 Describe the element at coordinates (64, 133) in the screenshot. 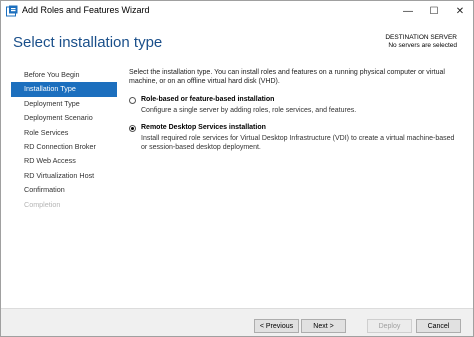

I see `nav-item-role-services: Role Services` at that location.